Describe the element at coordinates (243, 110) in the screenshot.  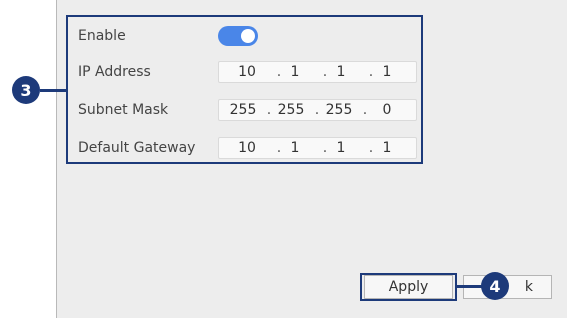
I see `subnet-octet-1: 255` at that location.